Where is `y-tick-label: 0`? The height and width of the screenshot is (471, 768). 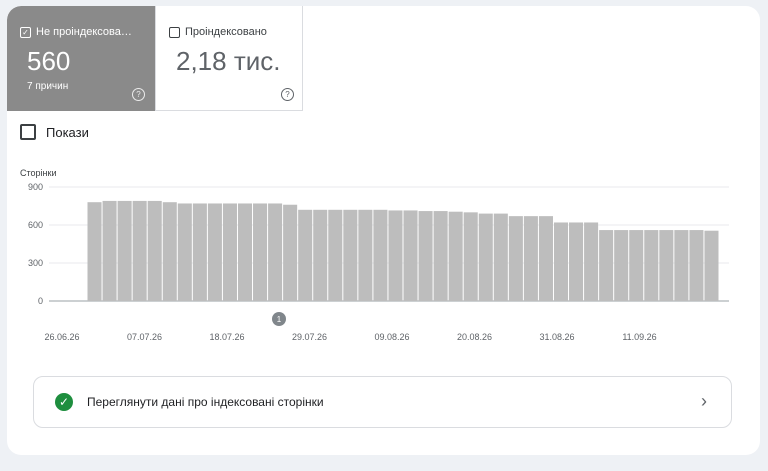 y-tick-label: 0 is located at coordinates (40, 301).